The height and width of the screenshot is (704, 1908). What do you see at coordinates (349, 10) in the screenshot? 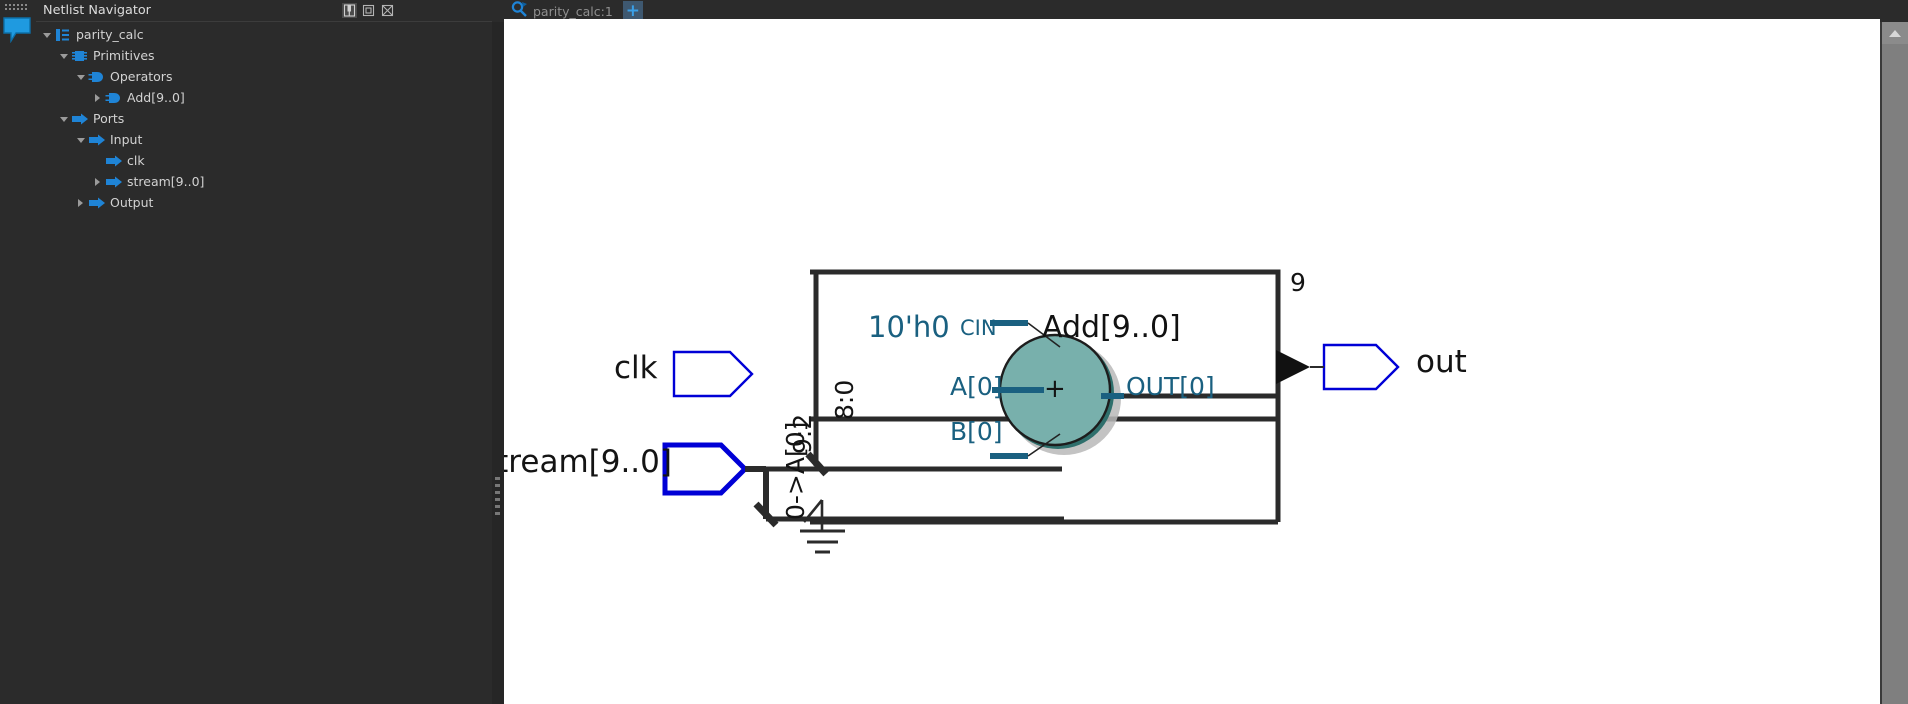
I see `dock-pin-icon` at bounding box center [349, 10].